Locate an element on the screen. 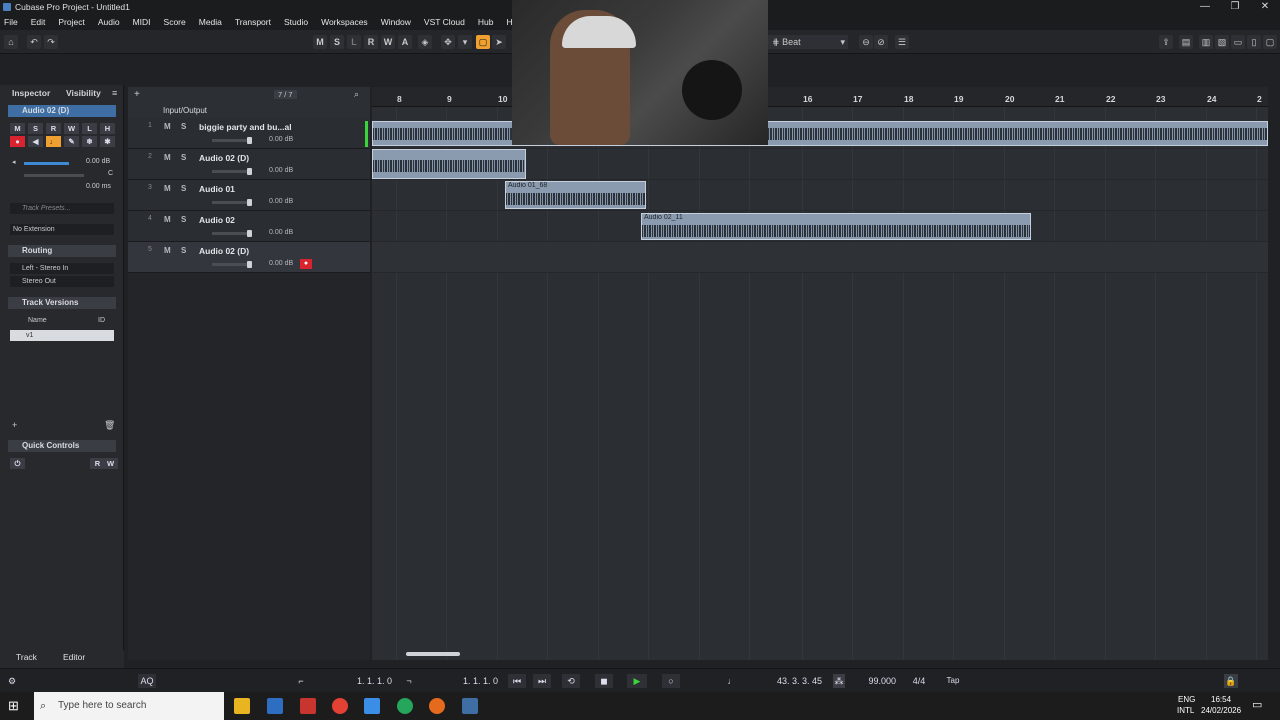 Image resolution: width=1280 pixels, height=720 pixels. tab-editor: Editor is located at coordinates (74, 657).